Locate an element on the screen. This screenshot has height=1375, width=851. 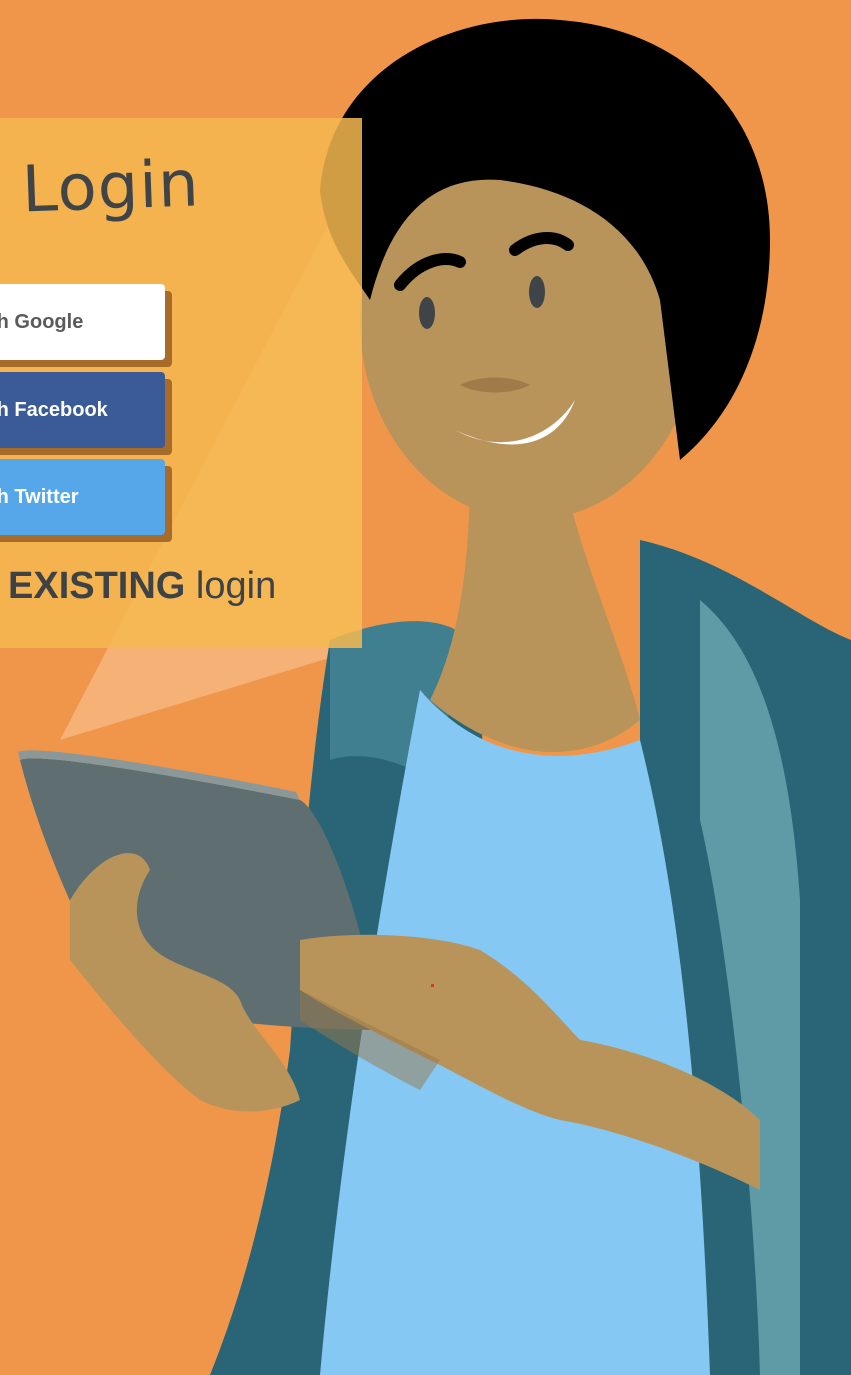
facebook-login-label: th Facebook is located at coordinates (54, 409).